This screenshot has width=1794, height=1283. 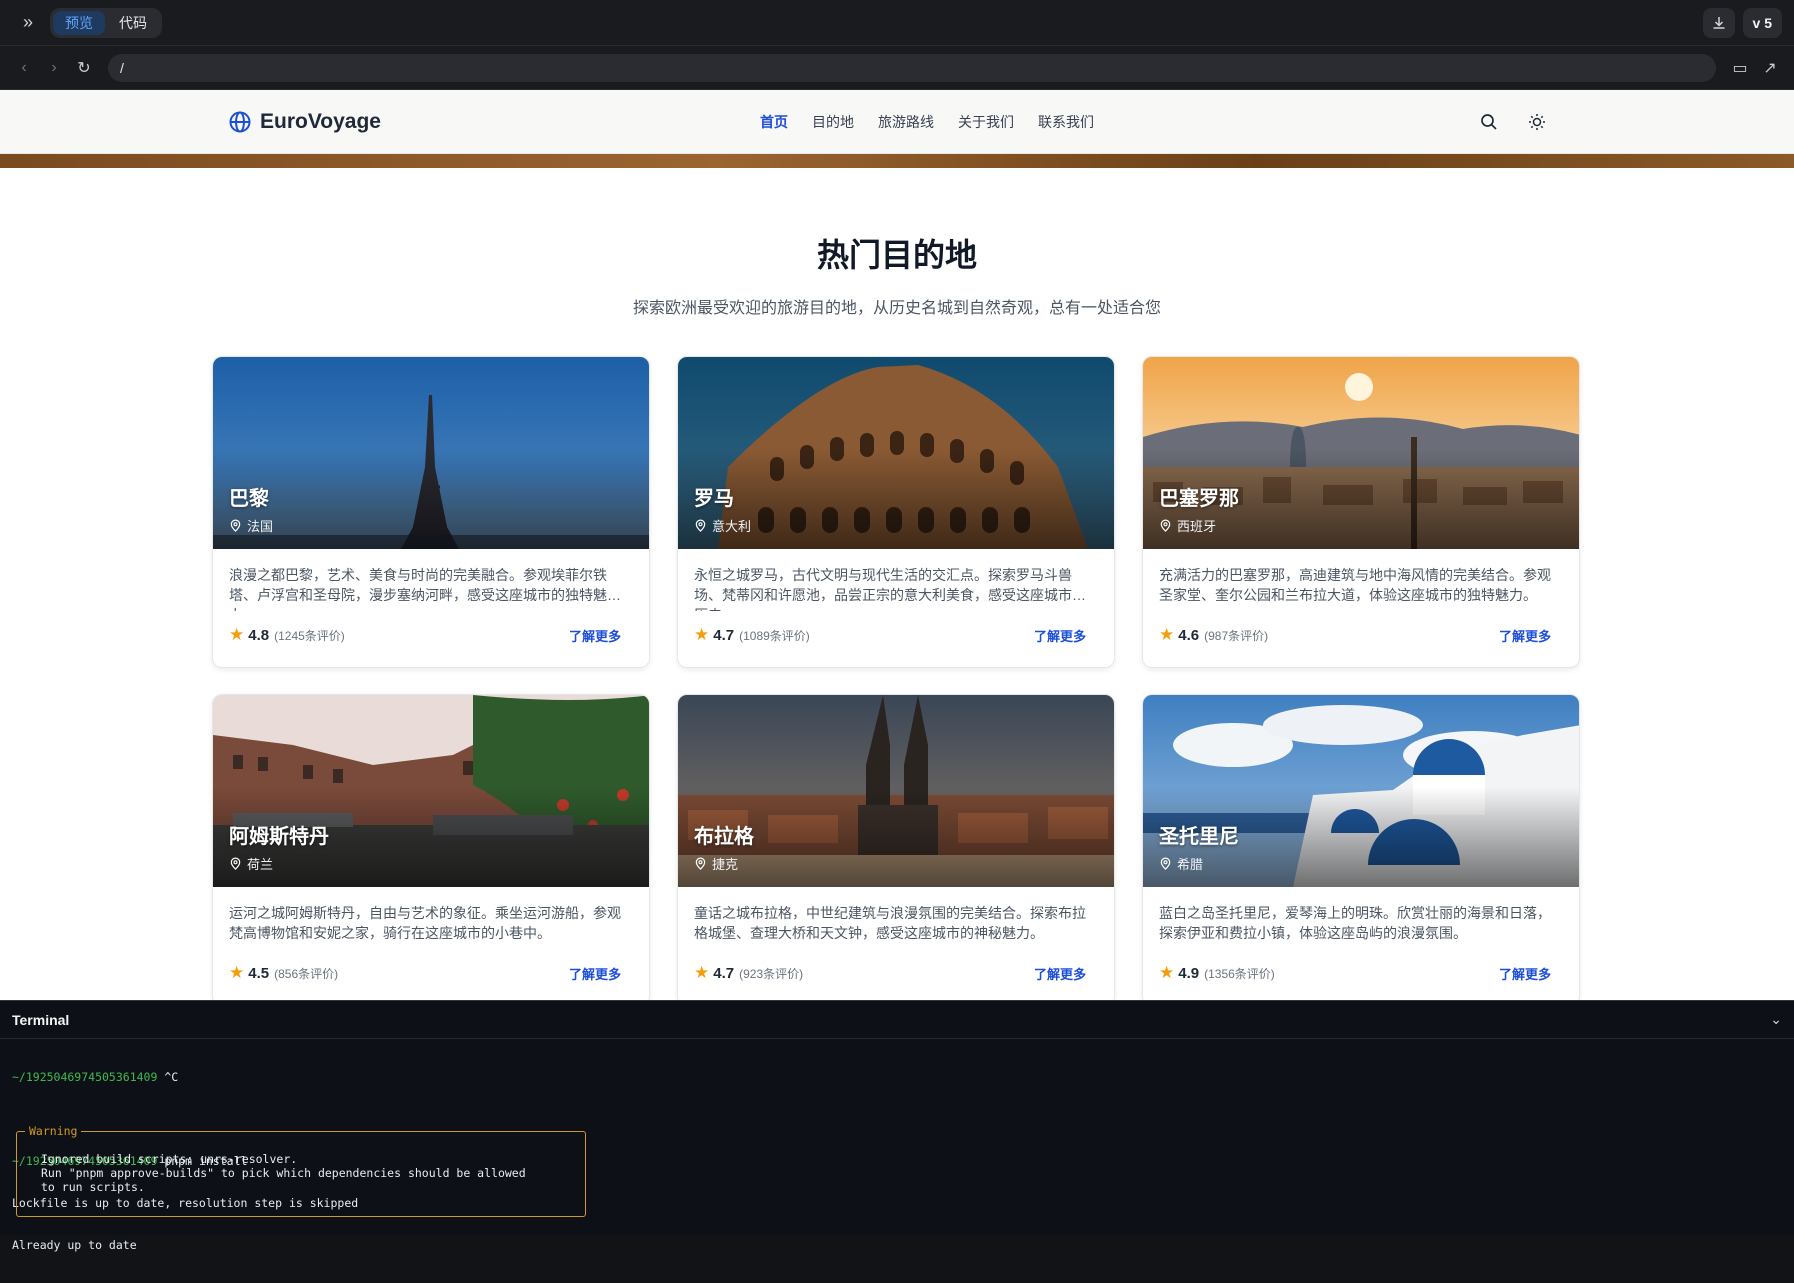 What do you see at coordinates (1762, 22) in the screenshot?
I see `version-button: v 5` at bounding box center [1762, 22].